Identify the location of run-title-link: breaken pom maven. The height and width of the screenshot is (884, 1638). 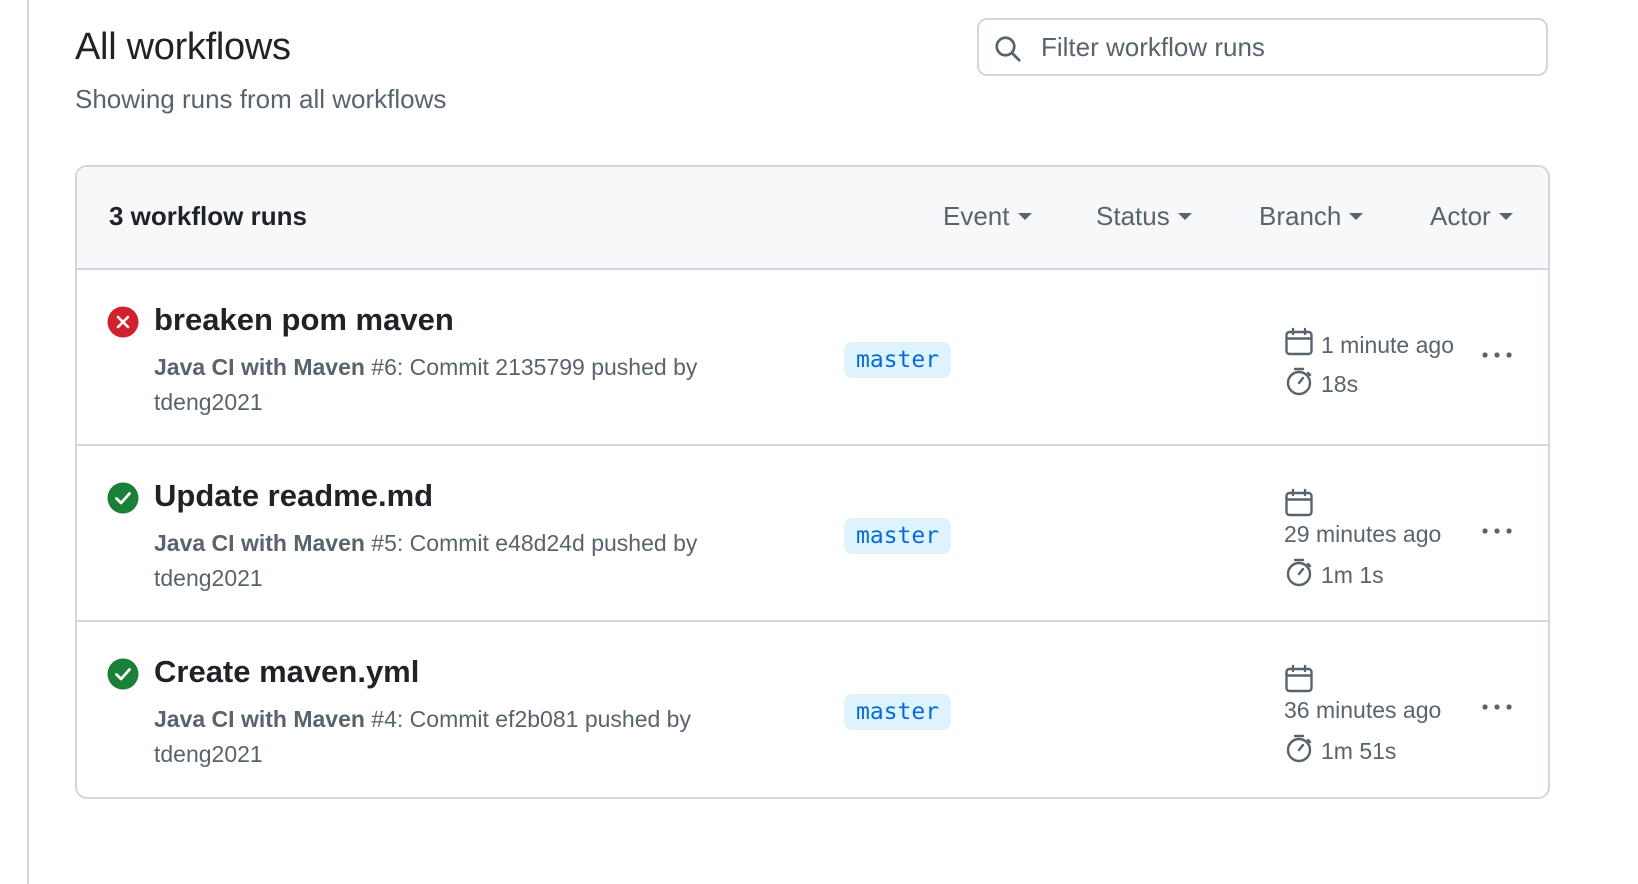
(304, 320).